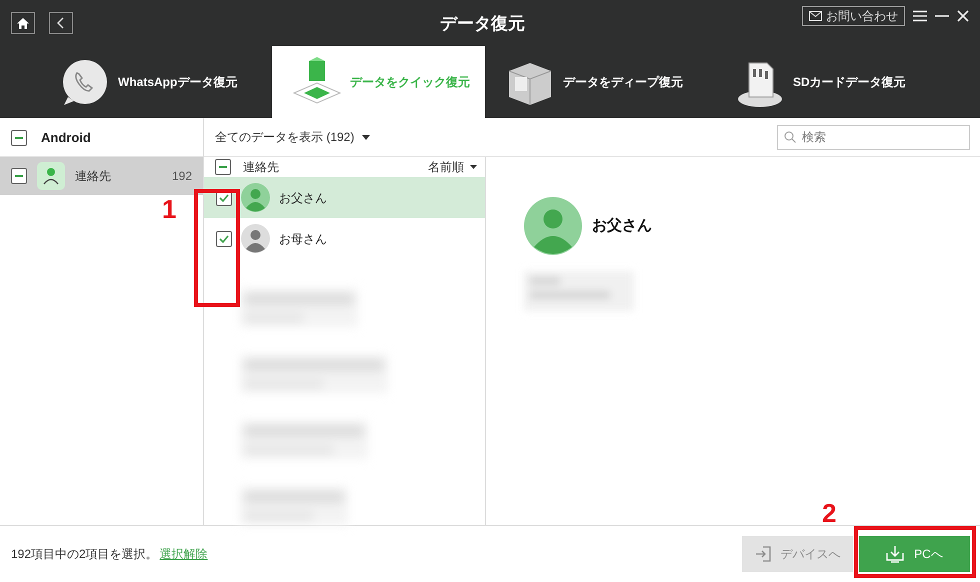  Describe the element at coordinates (762, 554) in the screenshot. I see `export-icon` at that location.